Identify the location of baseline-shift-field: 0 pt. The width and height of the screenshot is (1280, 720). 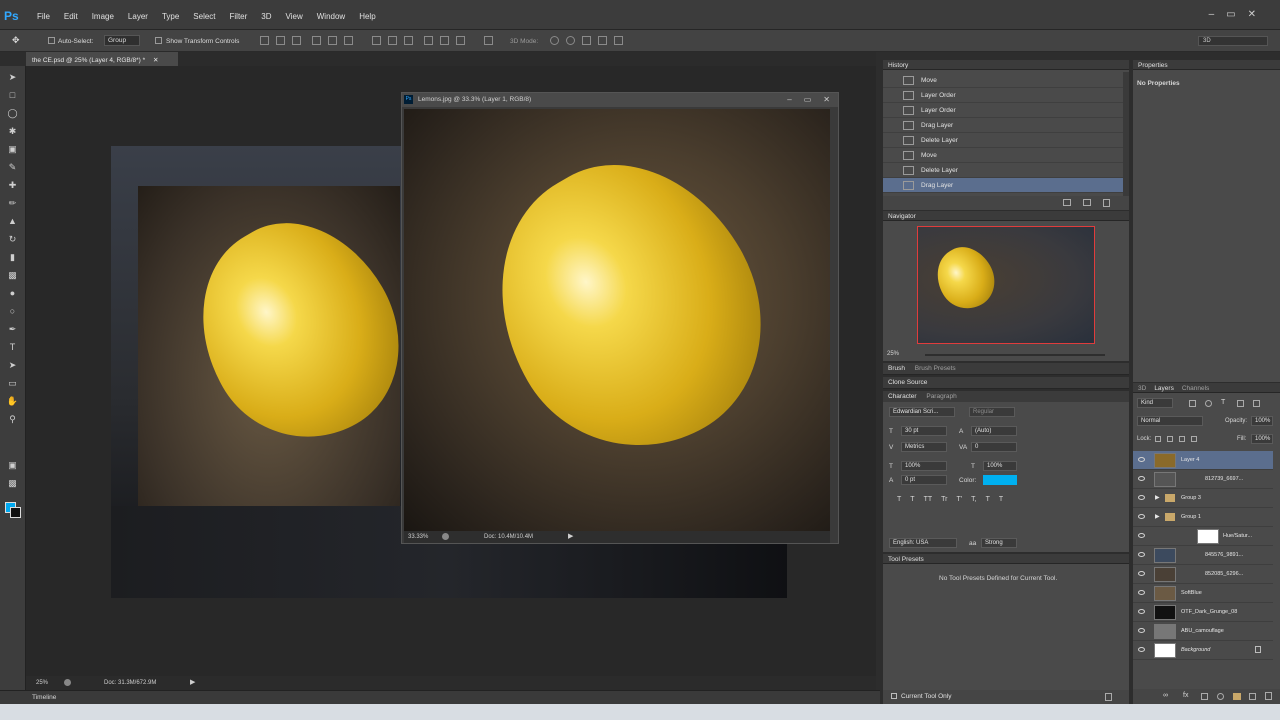
(924, 480).